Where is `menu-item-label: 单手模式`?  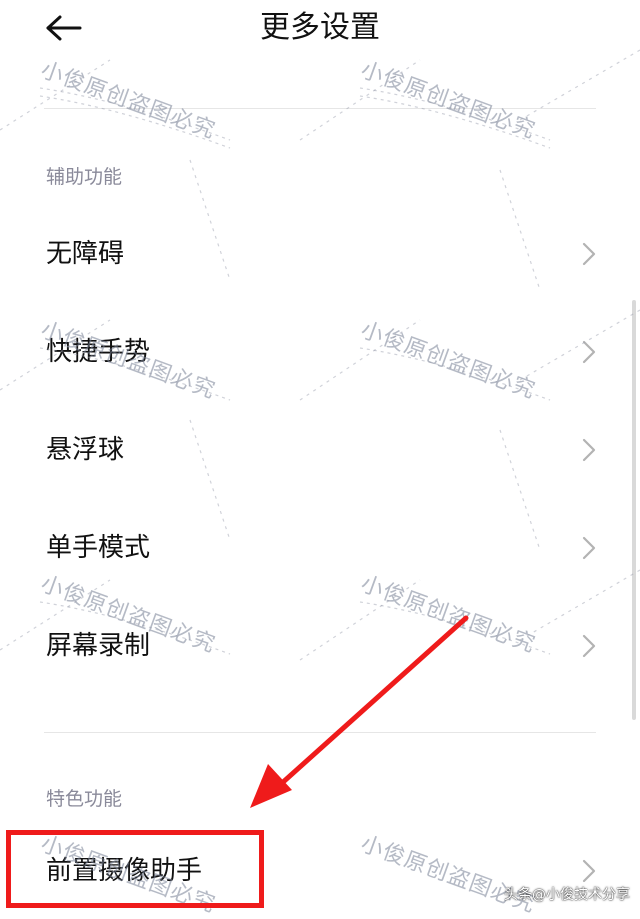 menu-item-label: 单手模式 is located at coordinates (98, 548).